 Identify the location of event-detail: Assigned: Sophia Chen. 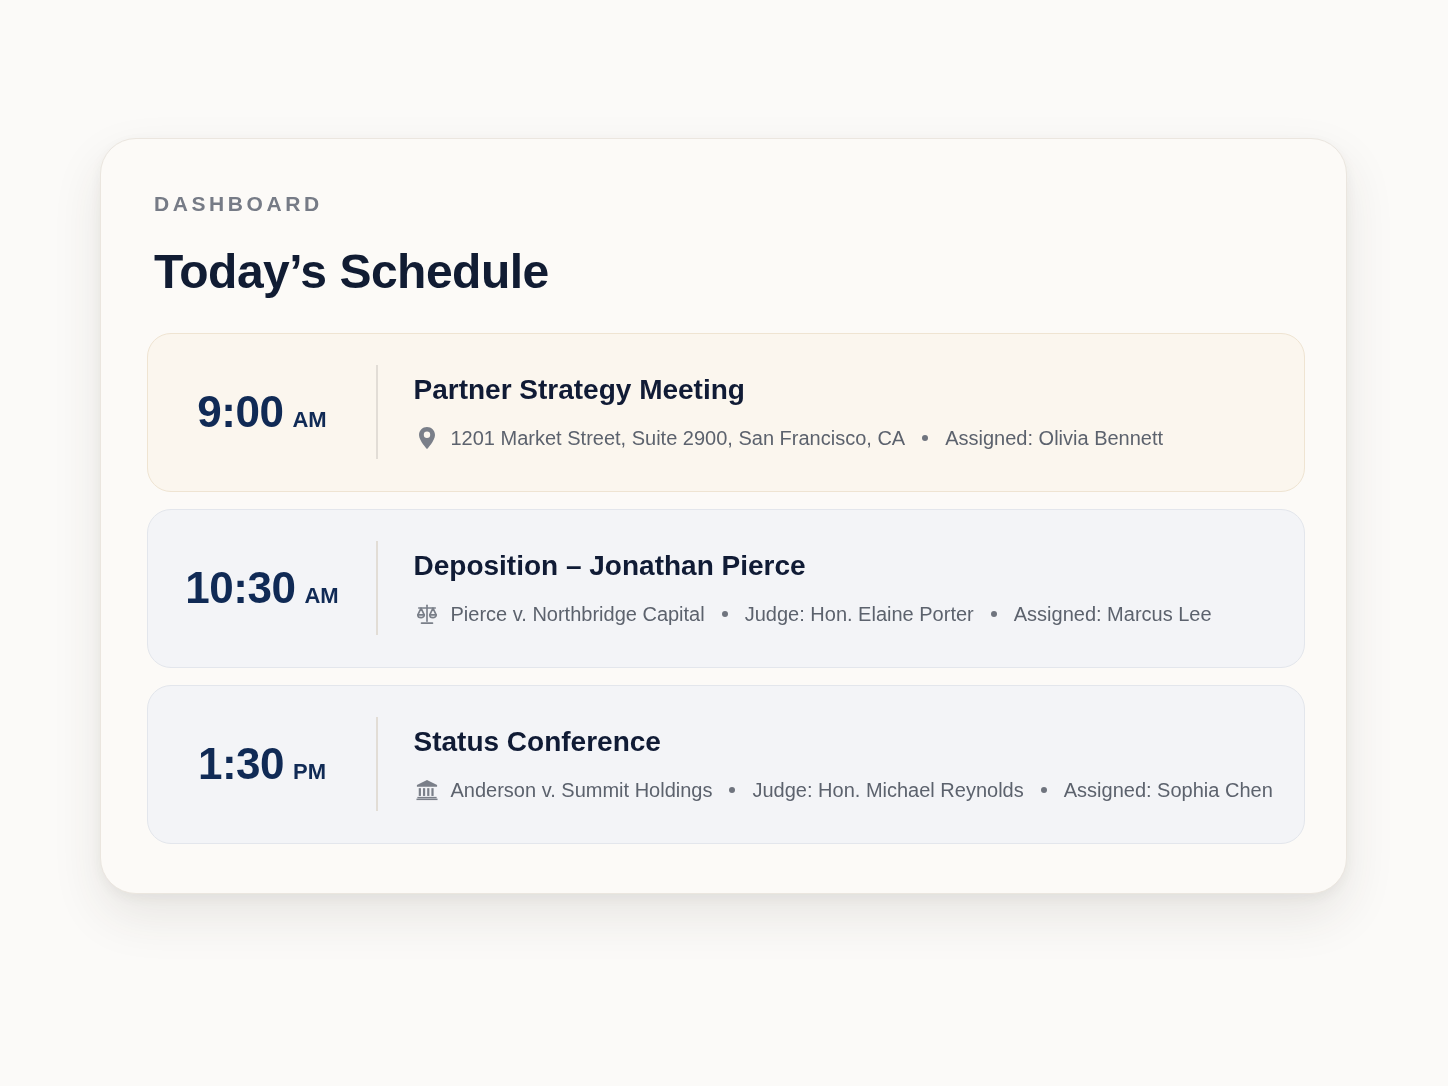
(1168, 789).